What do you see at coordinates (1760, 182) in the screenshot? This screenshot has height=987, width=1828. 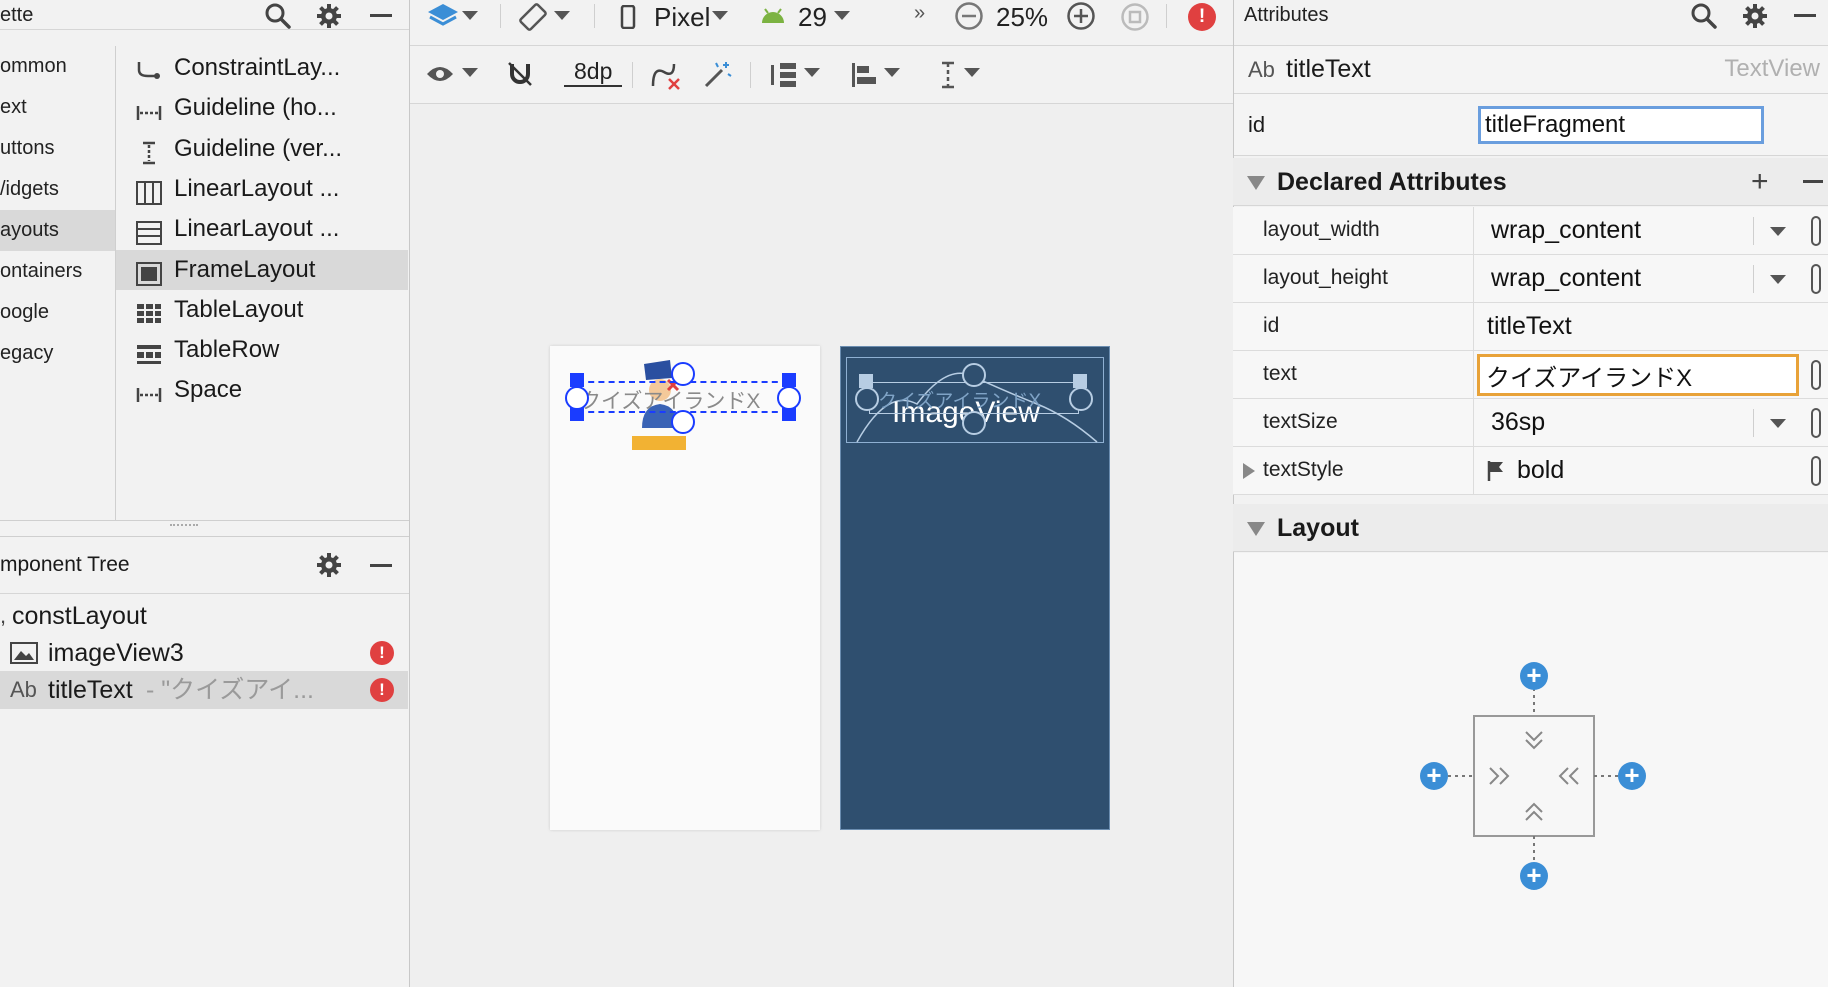 I see `add-attribute-icon: +` at bounding box center [1760, 182].